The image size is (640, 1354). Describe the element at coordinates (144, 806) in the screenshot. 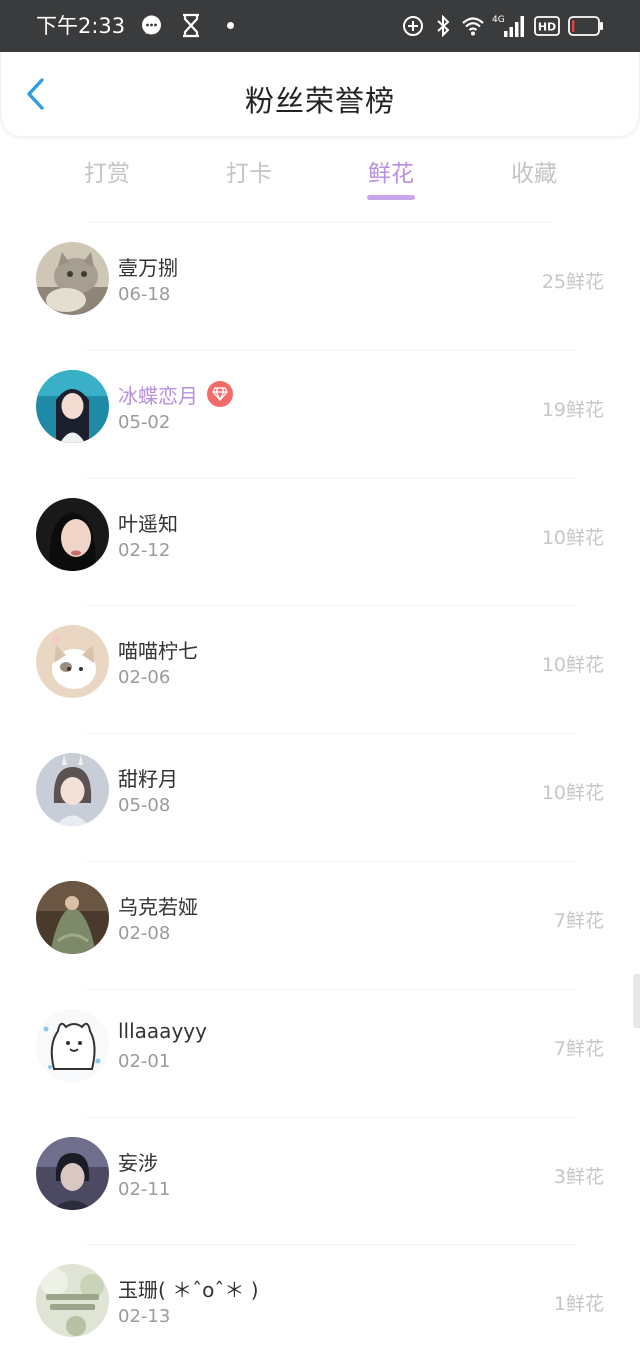

I see `fan-date: 05-08` at that location.